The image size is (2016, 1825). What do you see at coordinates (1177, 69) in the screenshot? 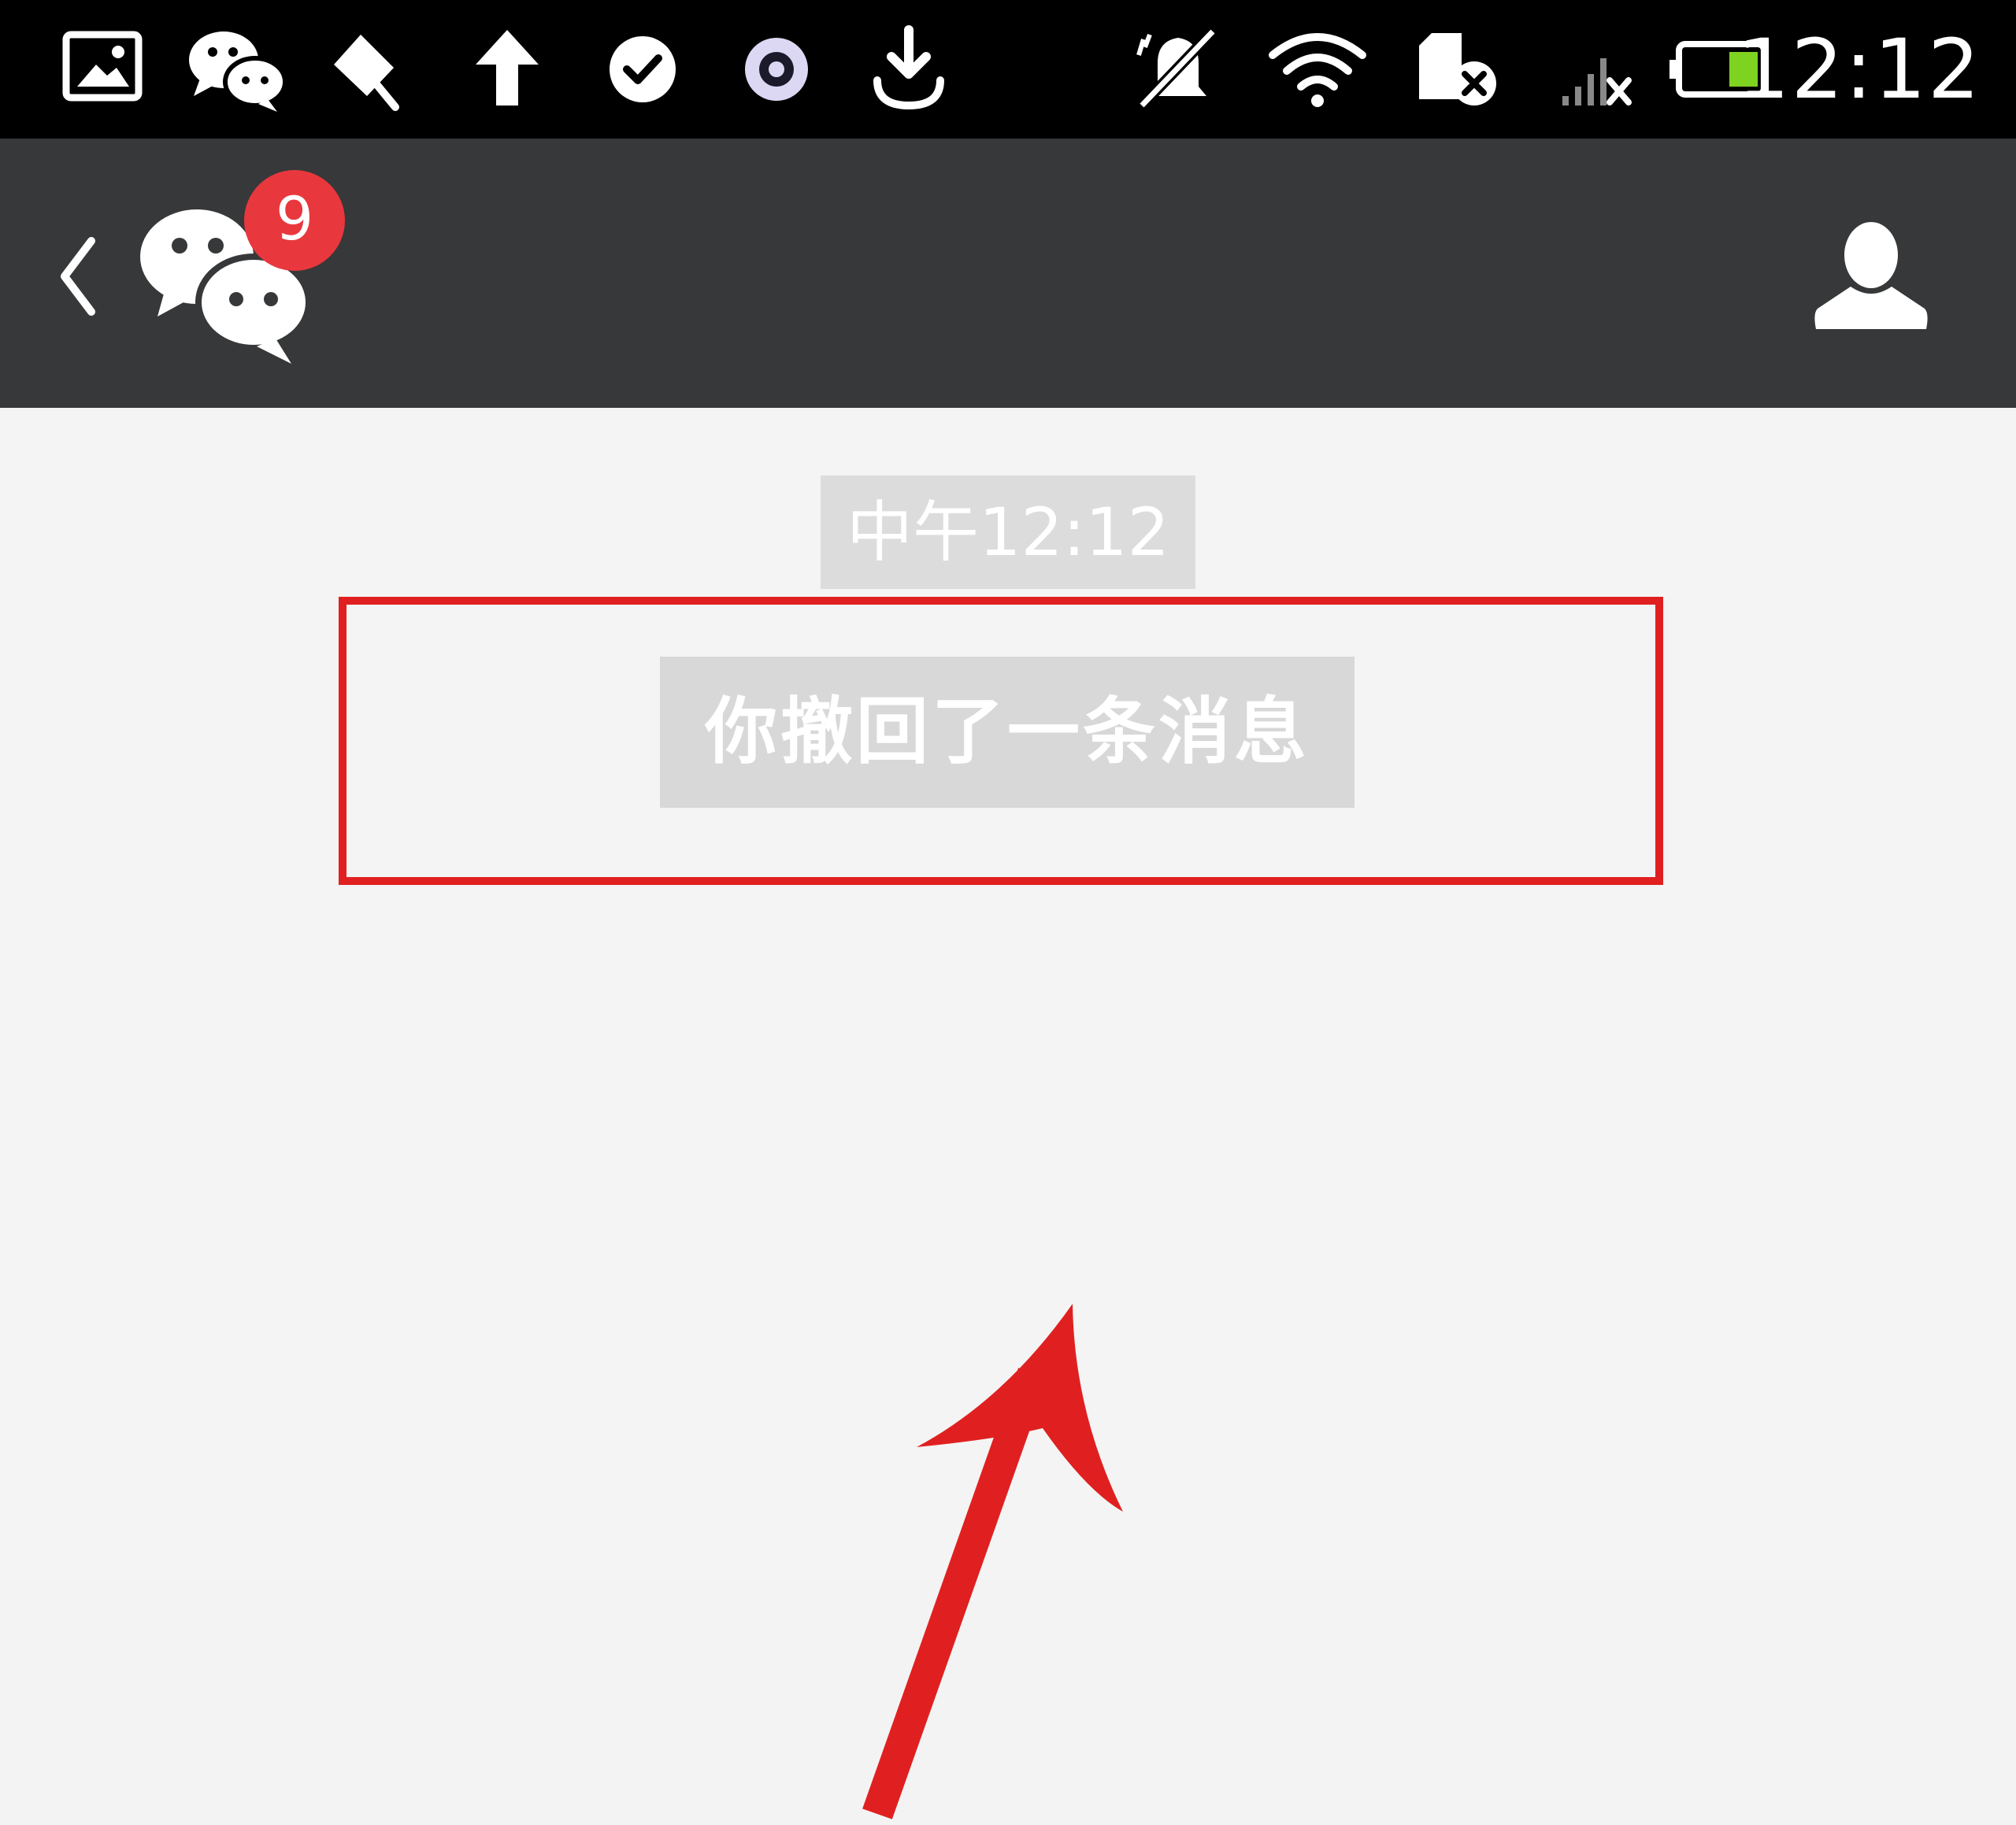
I see `mute-icon` at bounding box center [1177, 69].